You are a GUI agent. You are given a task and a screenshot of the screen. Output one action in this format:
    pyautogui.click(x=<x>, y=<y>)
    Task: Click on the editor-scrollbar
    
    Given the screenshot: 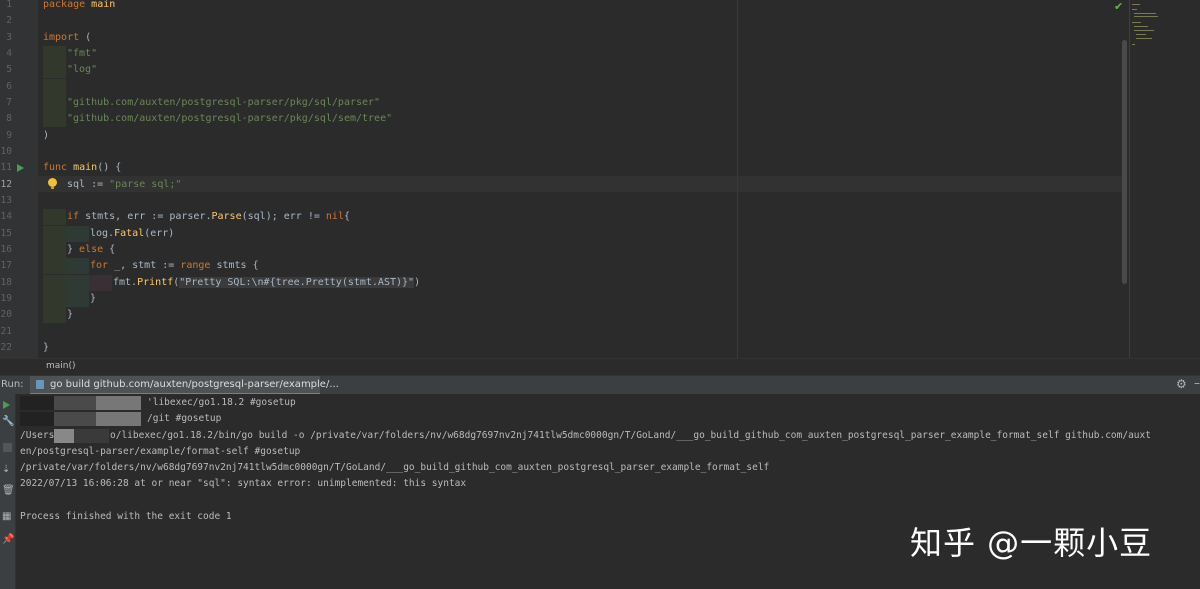 What is the action you would take?
    pyautogui.click(x=1124, y=162)
    